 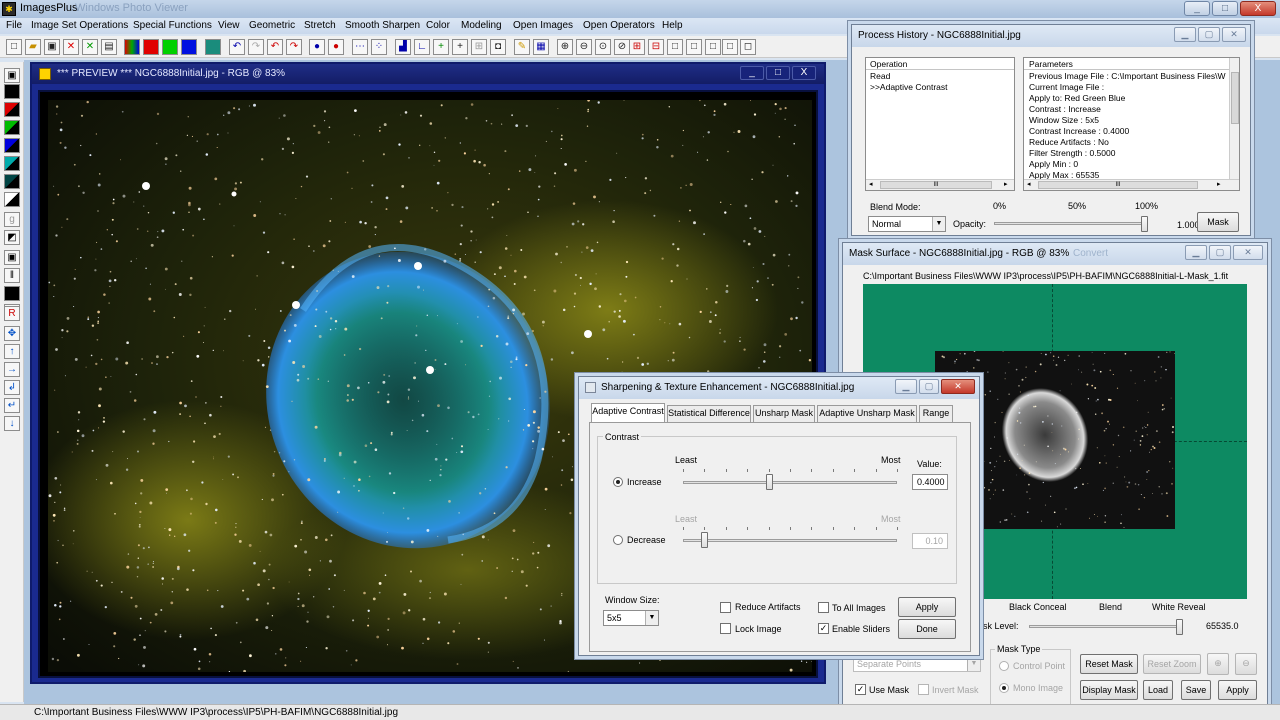 I want to click on menu-geometric: Geometric, so click(x=272, y=25).